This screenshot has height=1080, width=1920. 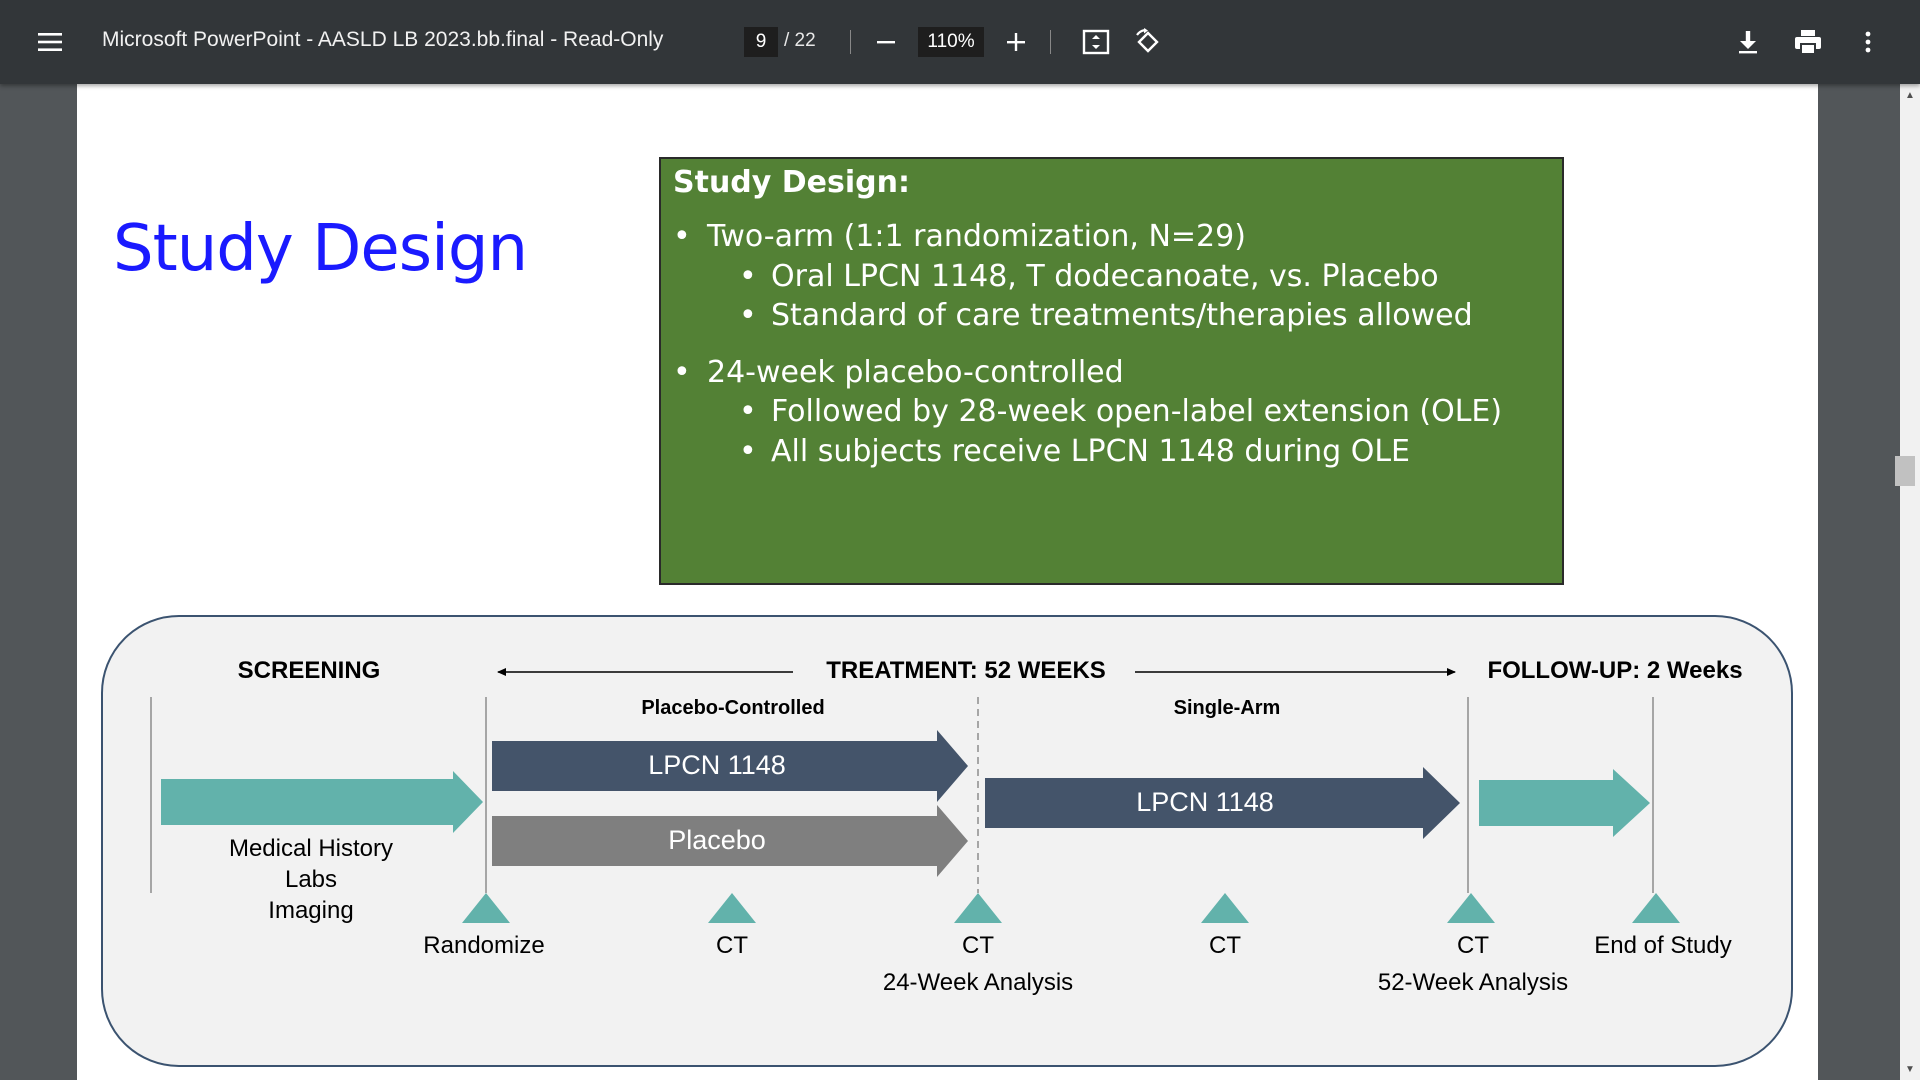 What do you see at coordinates (1868, 42) in the screenshot?
I see `more-options-icon` at bounding box center [1868, 42].